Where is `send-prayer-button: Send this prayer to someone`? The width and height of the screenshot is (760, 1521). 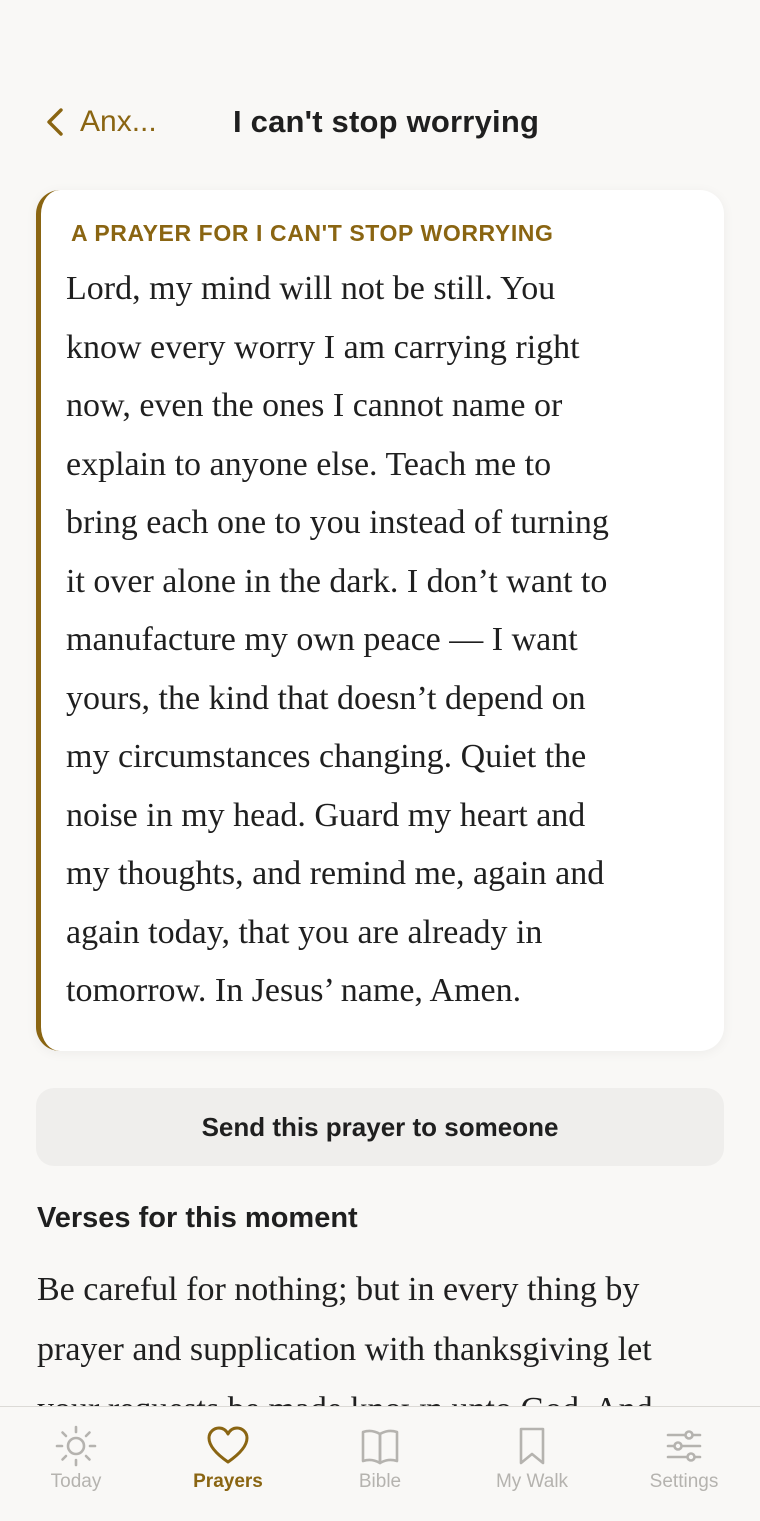 send-prayer-button: Send this prayer to someone is located at coordinates (380, 1127).